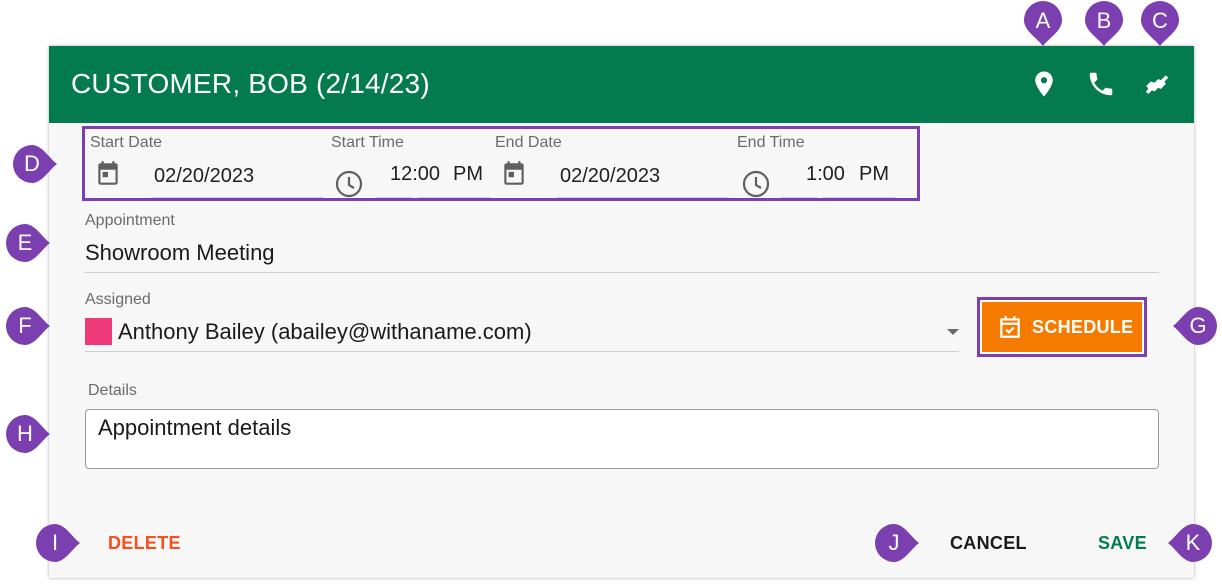 The width and height of the screenshot is (1222, 586). What do you see at coordinates (55, 542) in the screenshot?
I see `callout-letter: I` at bounding box center [55, 542].